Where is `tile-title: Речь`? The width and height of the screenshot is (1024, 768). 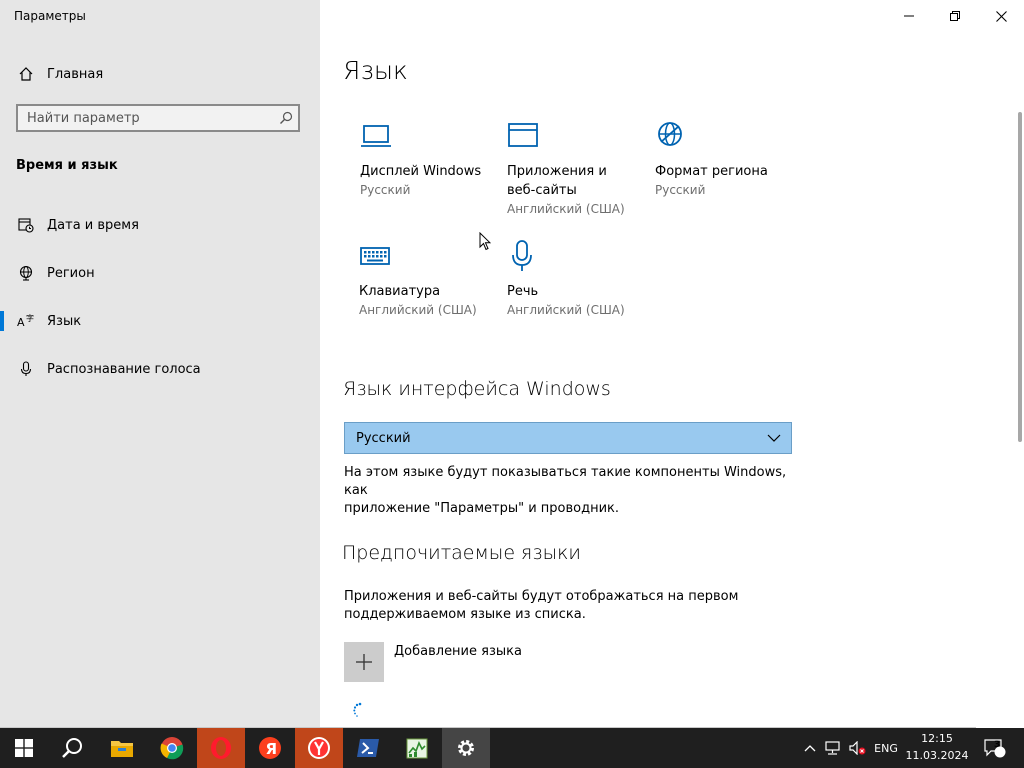 tile-title: Речь is located at coordinates (523, 291).